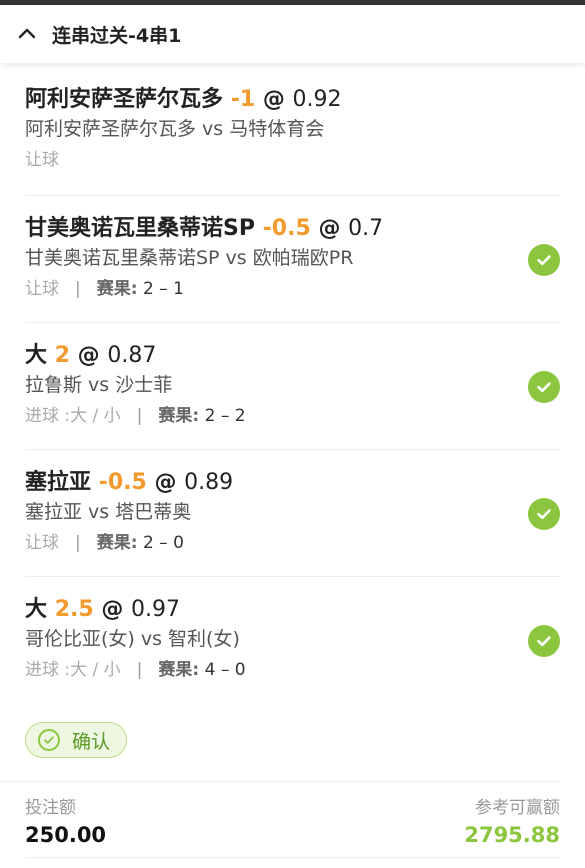 Image resolution: width=585 pixels, height=868 pixels. Describe the element at coordinates (225, 670) in the screenshot. I see `result-score: 4 – 0` at that location.